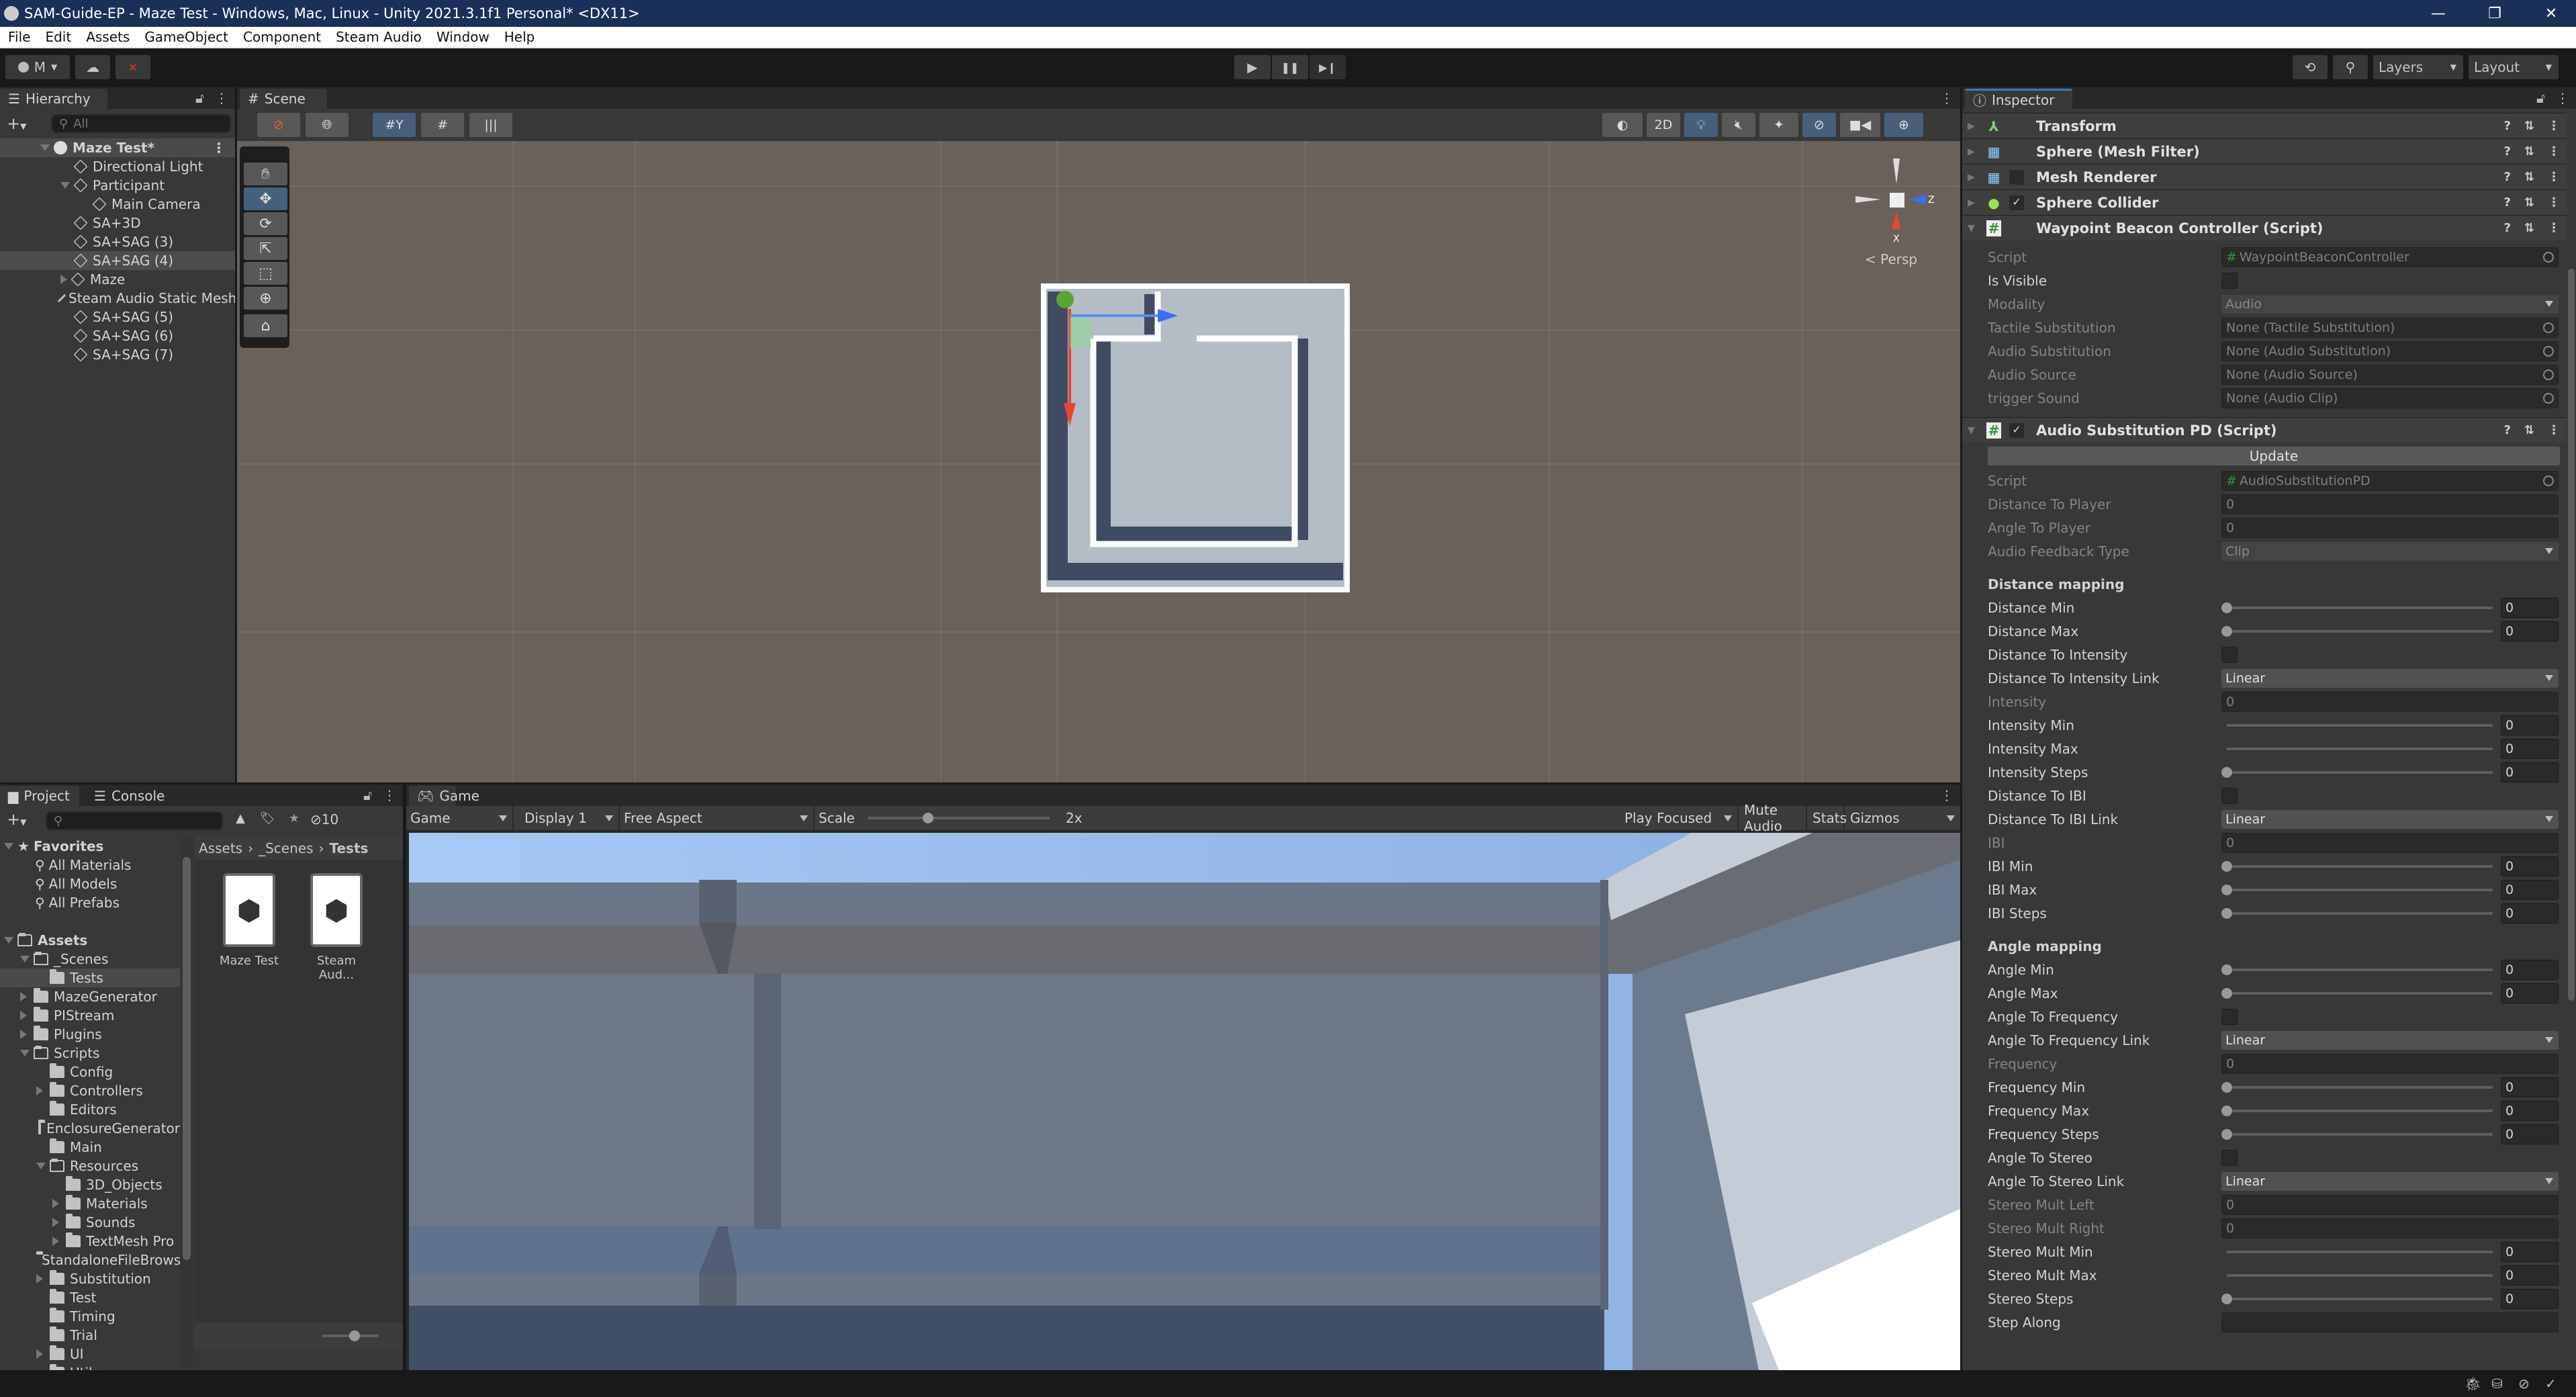 This screenshot has height=1397, width=2576. Describe the element at coordinates (1701, 125) in the screenshot. I see `lighting-toggle-button: 💡︎` at that location.